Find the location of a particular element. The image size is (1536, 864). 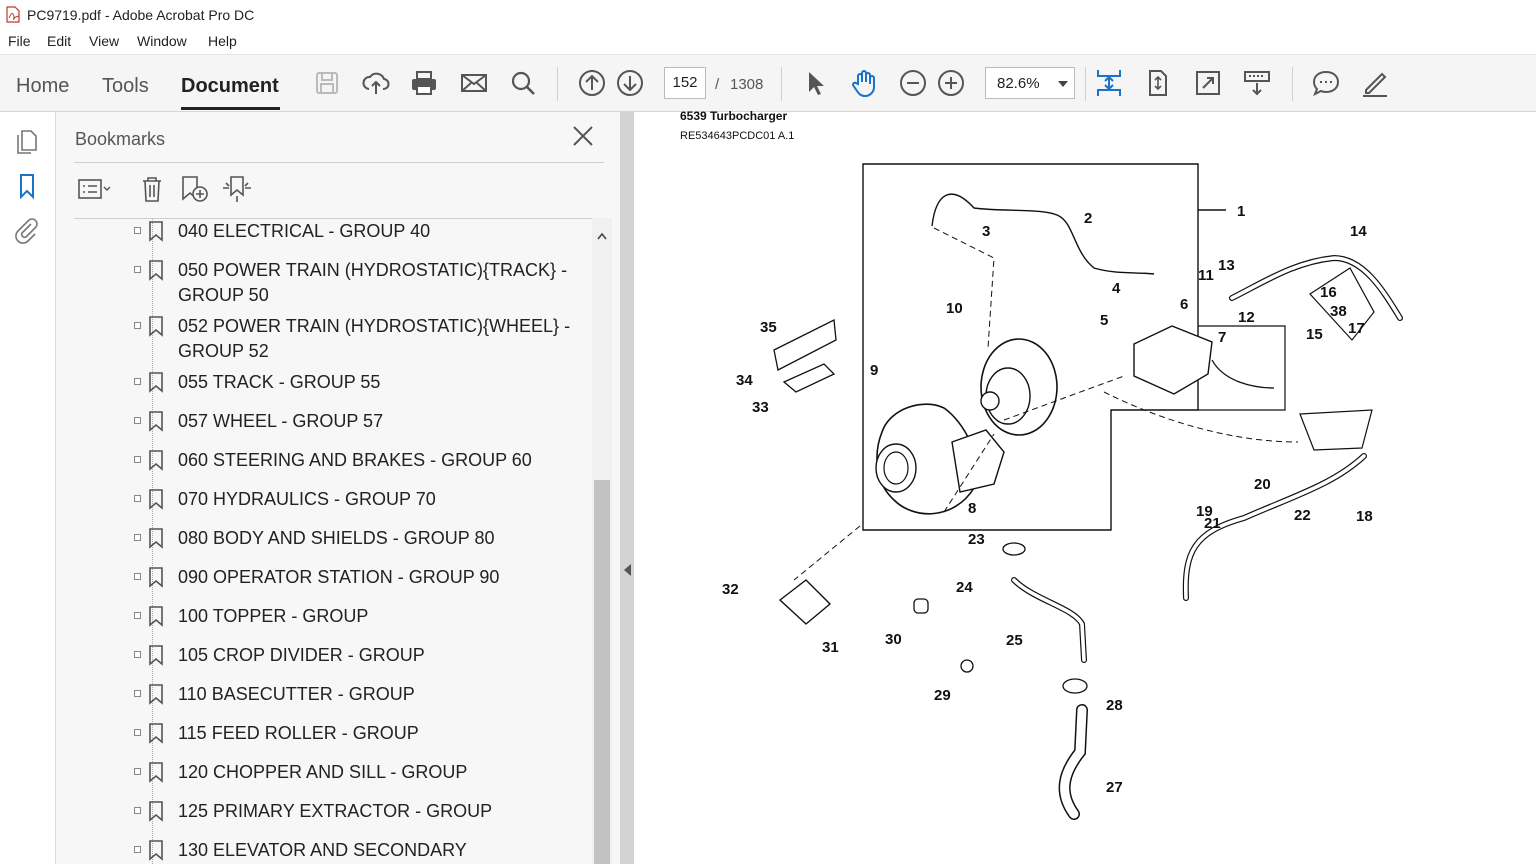

actuator-wire is located at coordinates (1243, 374).